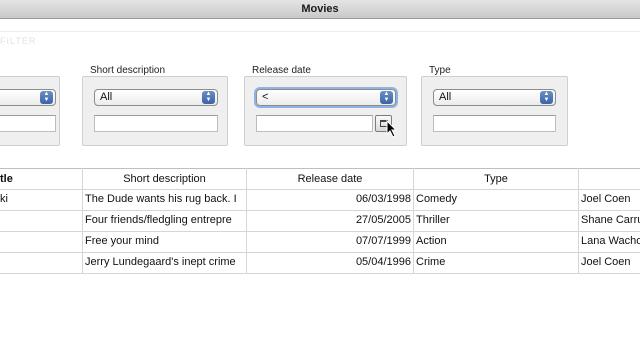 The width and height of the screenshot is (640, 360). Describe the element at coordinates (128, 70) in the screenshot. I see `short-description-label: Short description` at that location.